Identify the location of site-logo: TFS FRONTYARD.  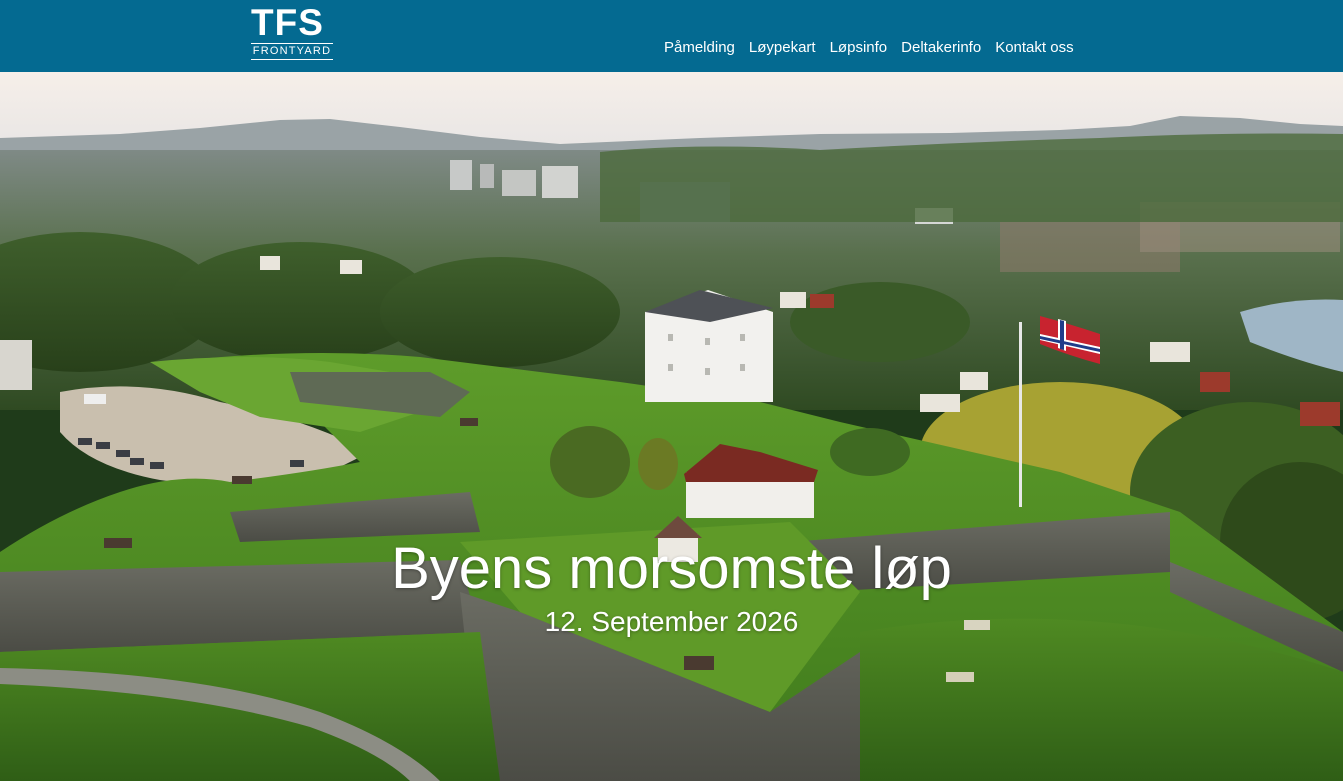
(292, 32).